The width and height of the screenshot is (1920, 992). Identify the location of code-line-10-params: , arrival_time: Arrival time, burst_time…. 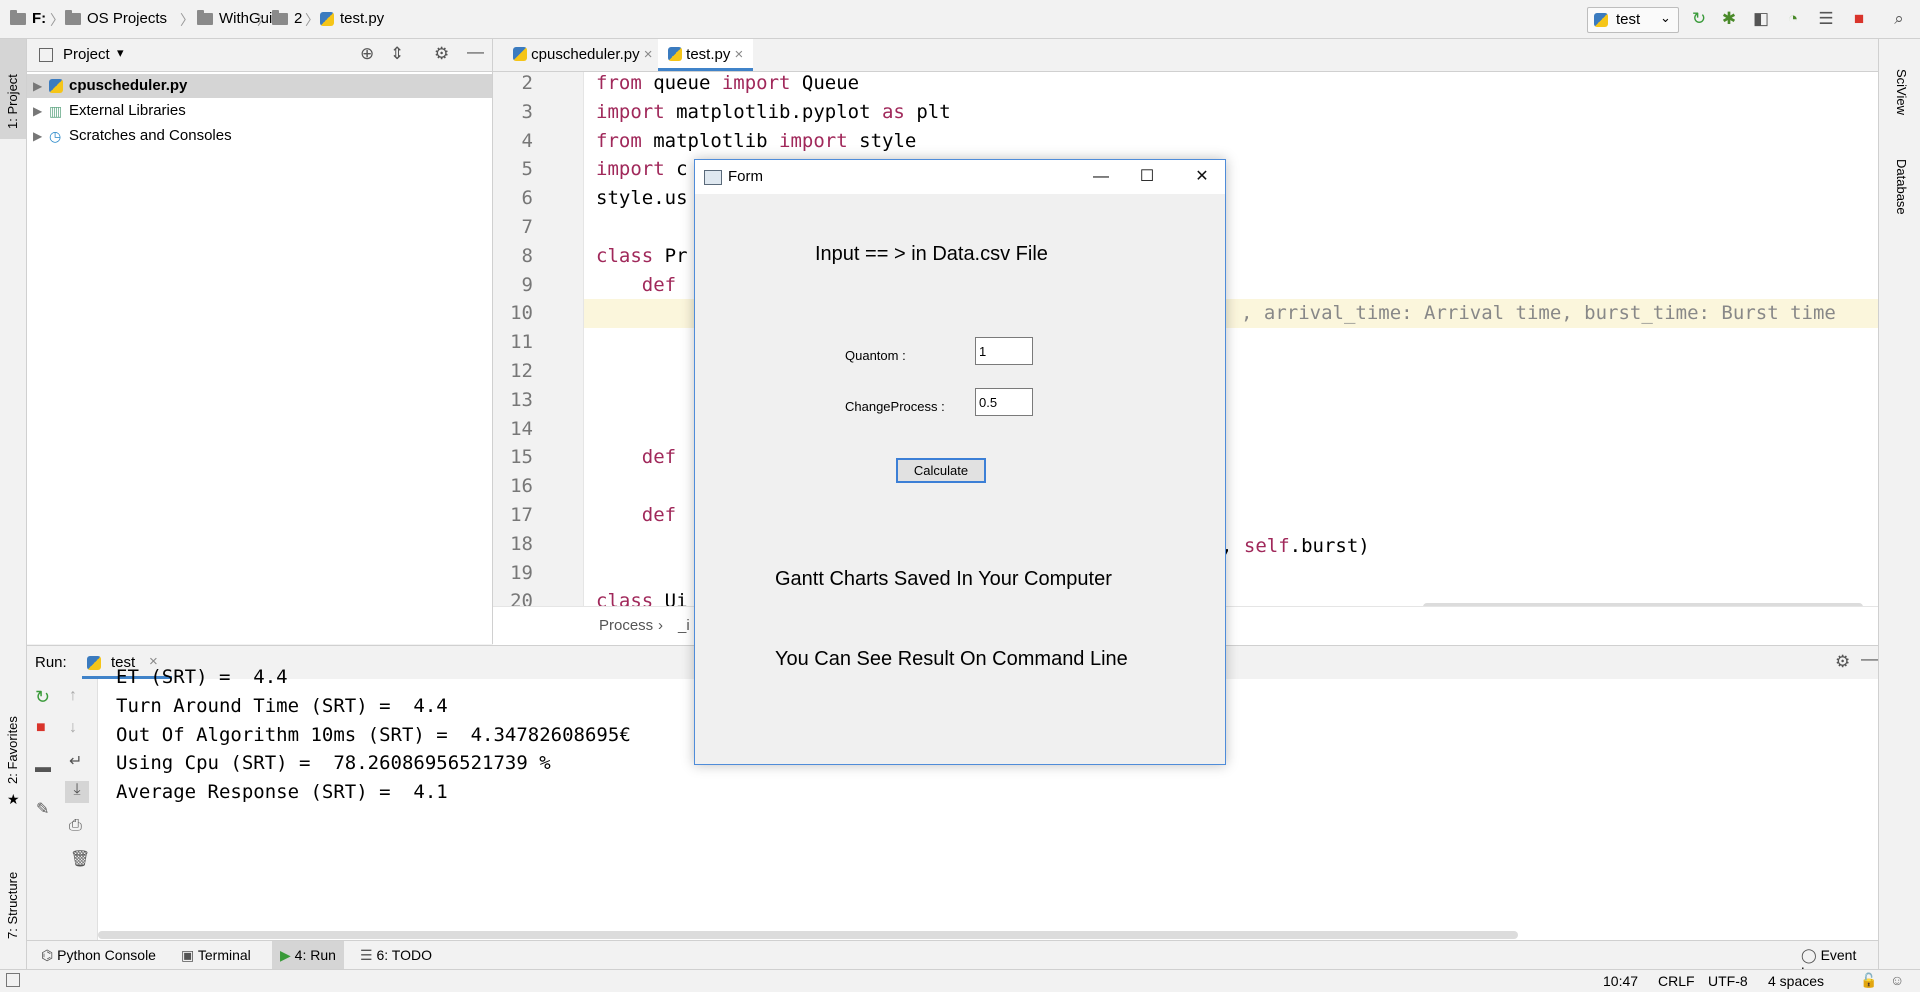
(1538, 313).